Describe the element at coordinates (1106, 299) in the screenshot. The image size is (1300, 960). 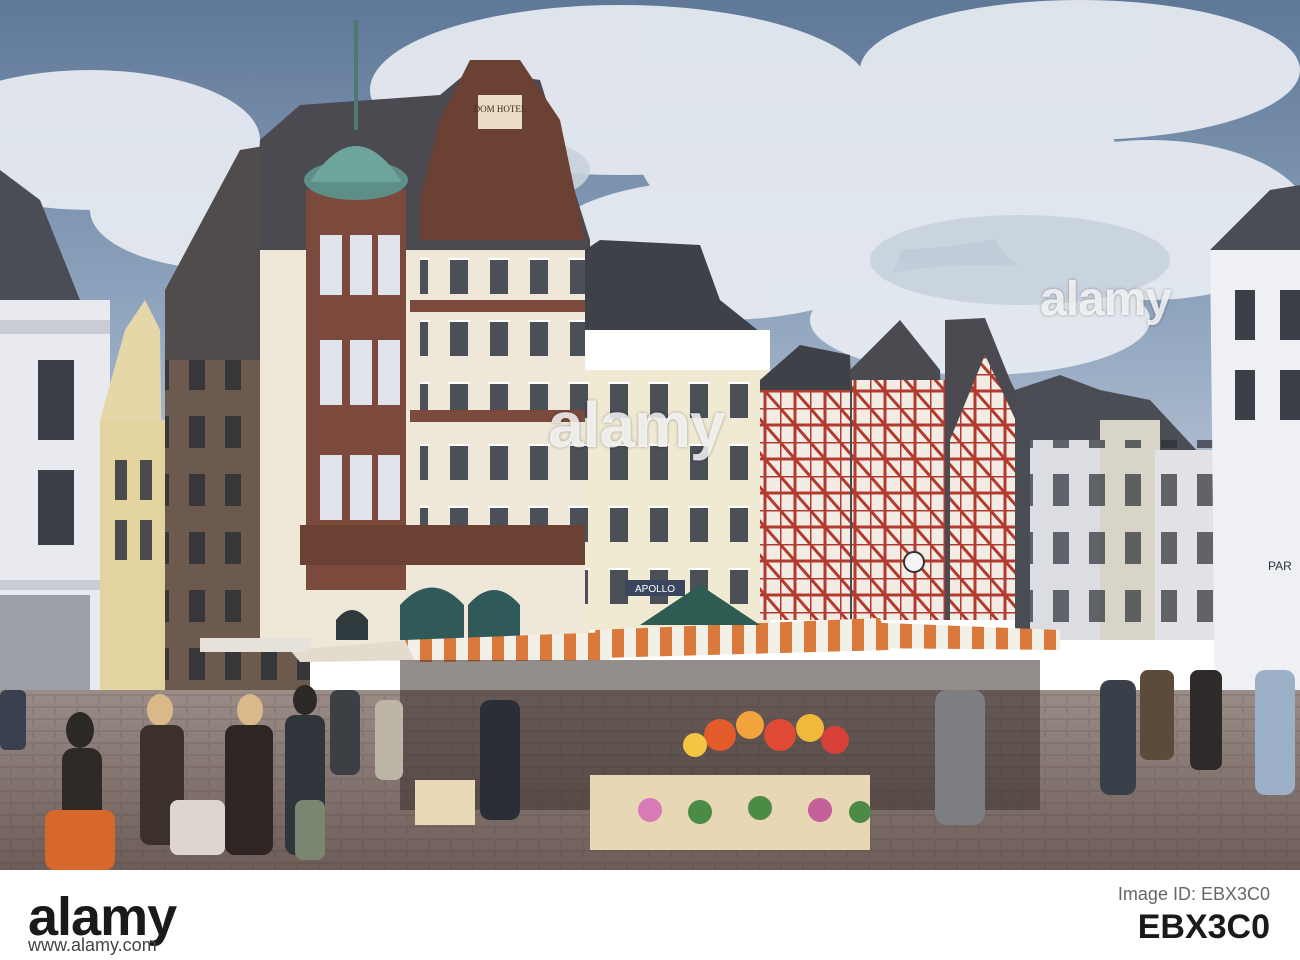
I see `watermark-top-right: alamy` at that location.